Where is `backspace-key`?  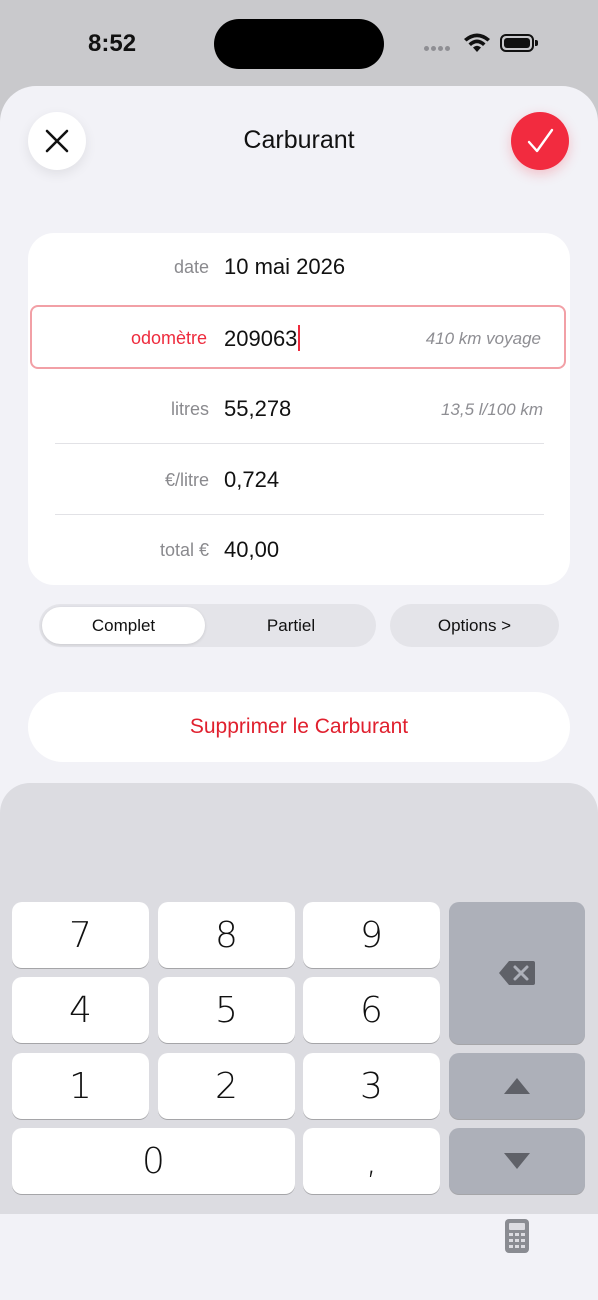 backspace-key is located at coordinates (517, 973).